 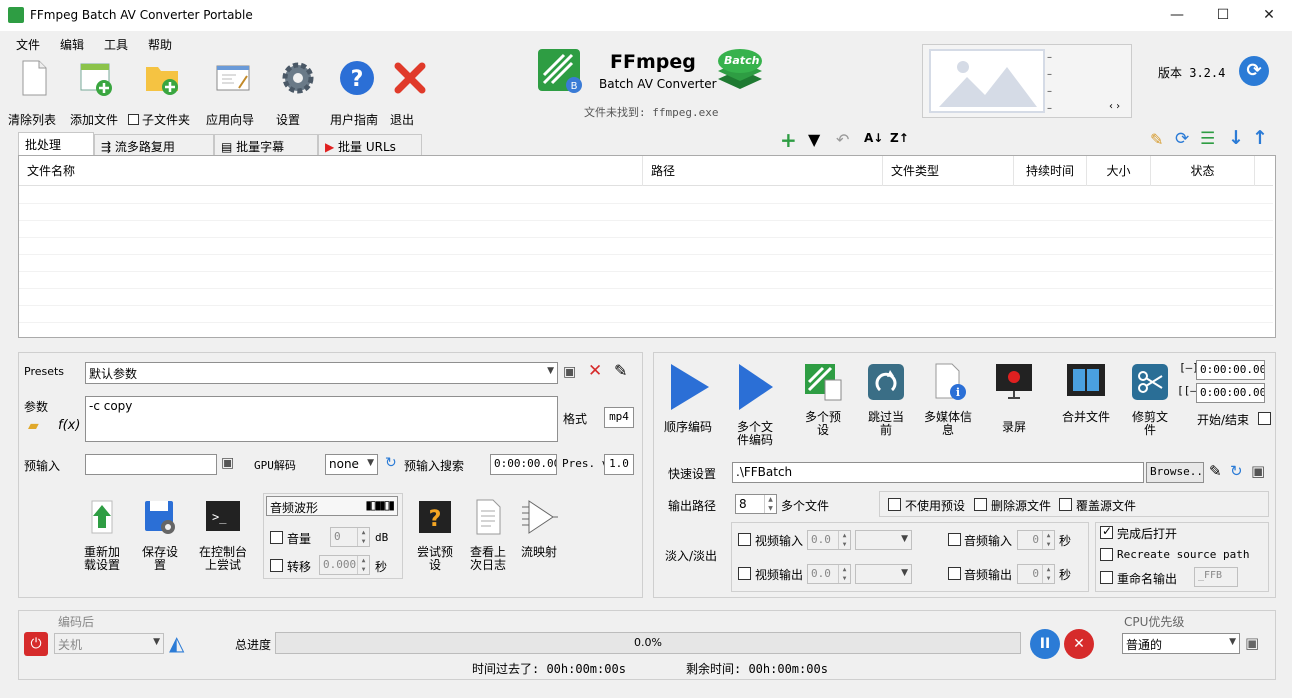 I want to click on exit-button: 退出, so click(x=410, y=92).